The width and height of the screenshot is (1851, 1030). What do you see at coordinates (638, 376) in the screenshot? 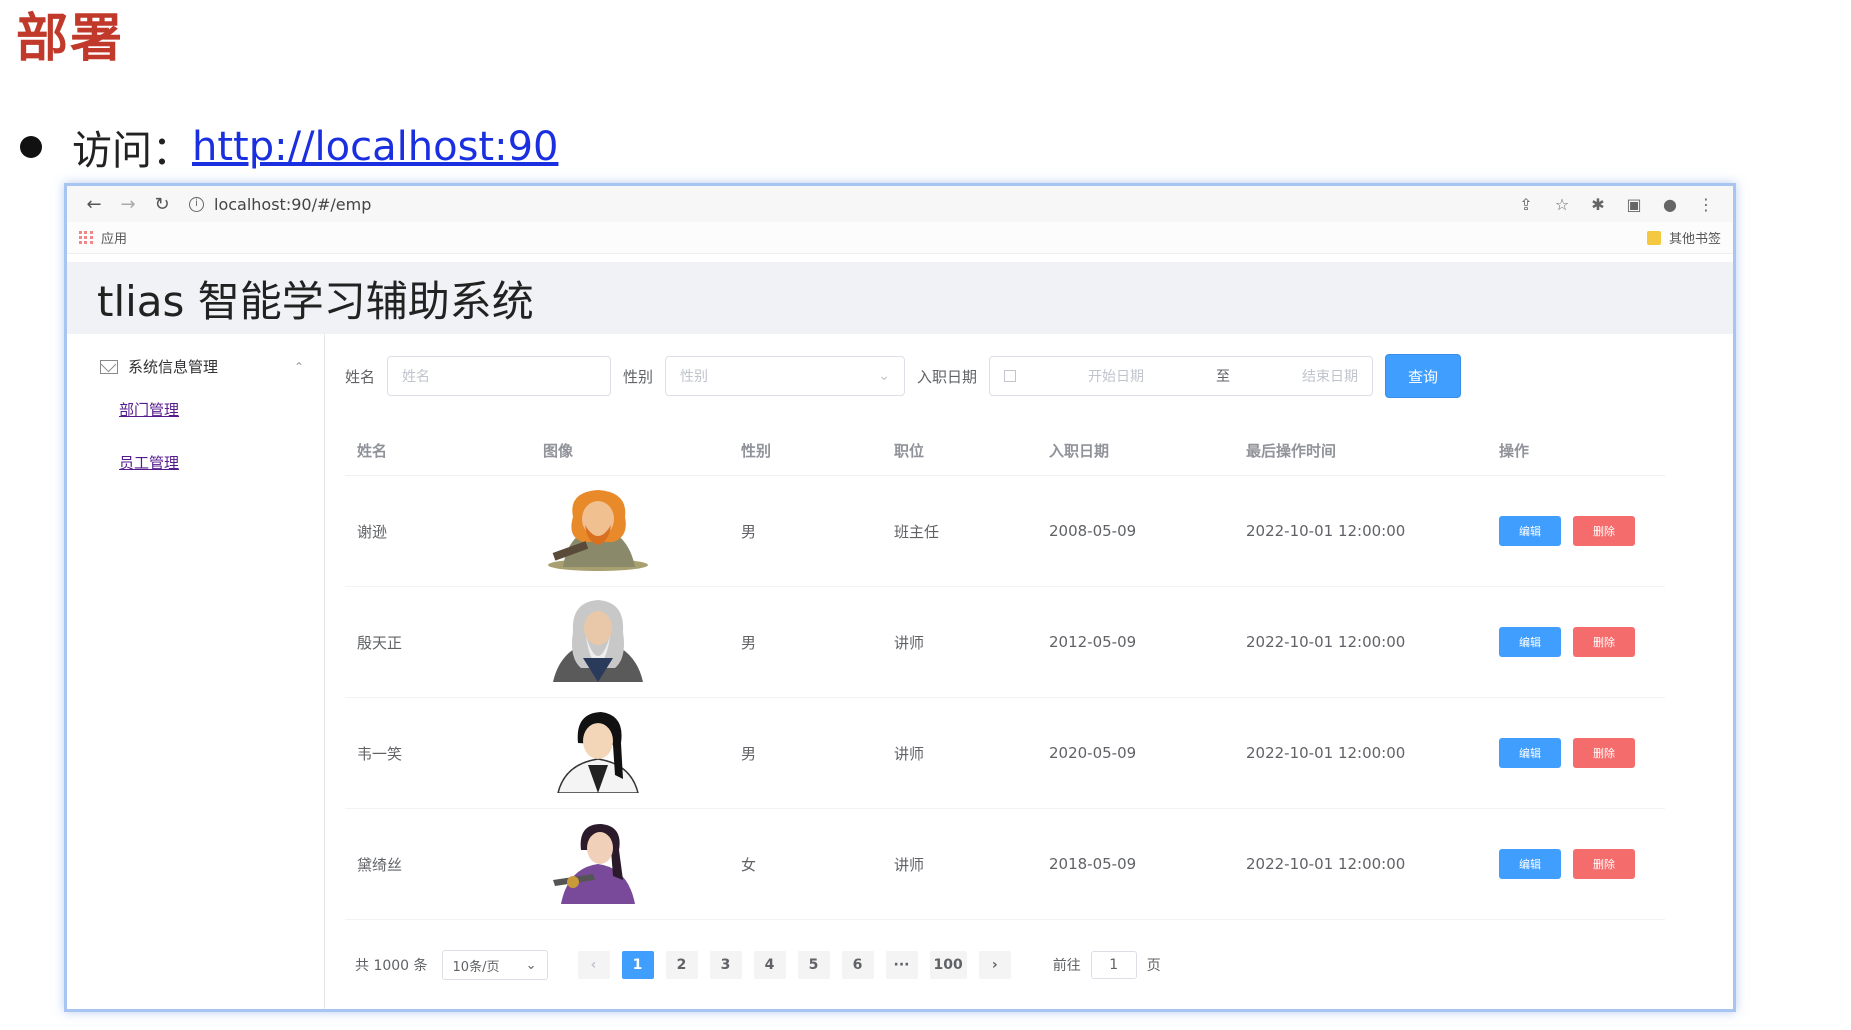
I see `gender-filter-label: 性别` at bounding box center [638, 376].